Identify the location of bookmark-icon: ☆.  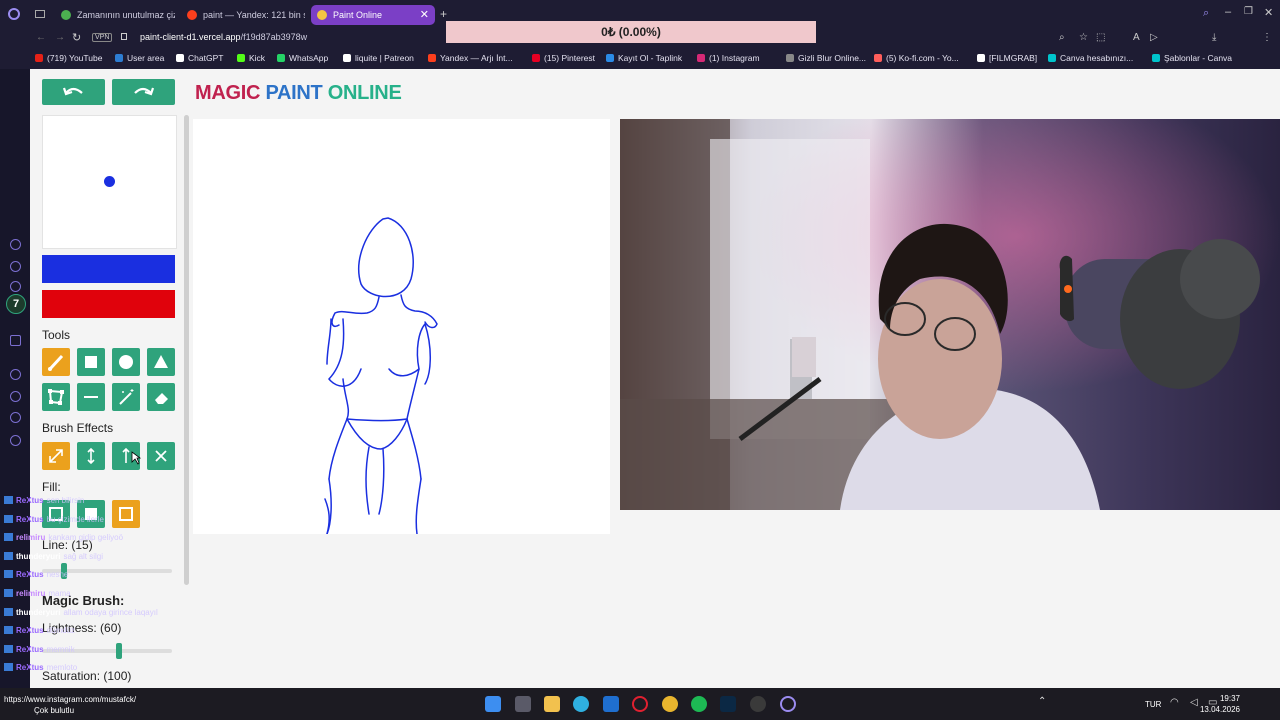
(1083, 37).